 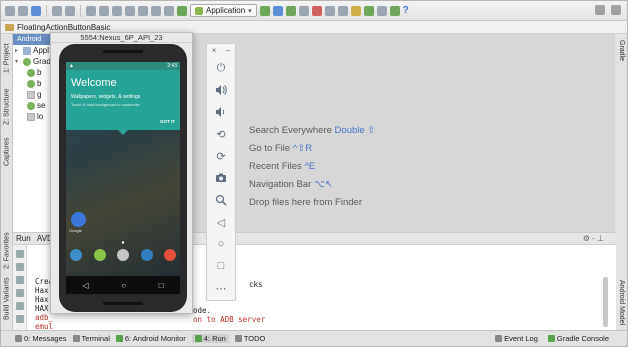 What do you see at coordinates (18, 61) in the screenshot?
I see `tree-expand-icon: ▾` at bounding box center [18, 61].